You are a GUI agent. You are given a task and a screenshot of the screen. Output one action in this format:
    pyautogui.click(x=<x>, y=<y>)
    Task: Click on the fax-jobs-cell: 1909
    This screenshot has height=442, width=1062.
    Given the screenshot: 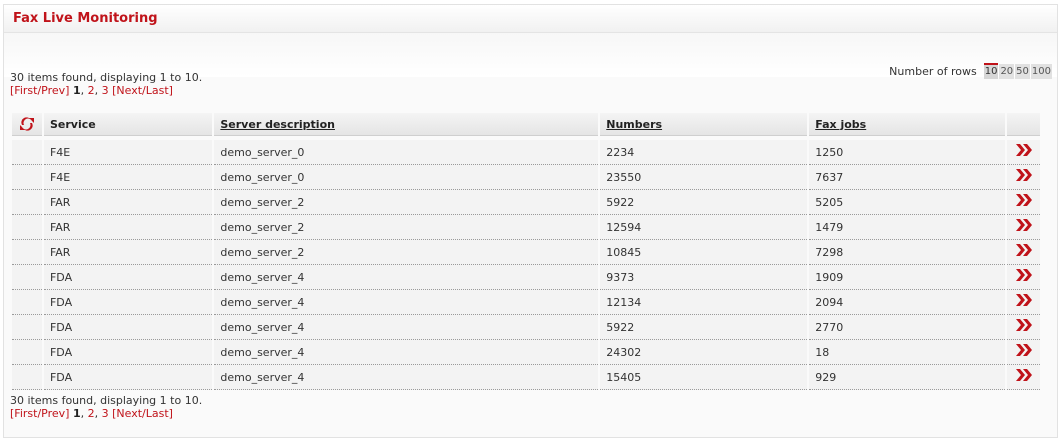 What is the action you would take?
    pyautogui.click(x=907, y=277)
    